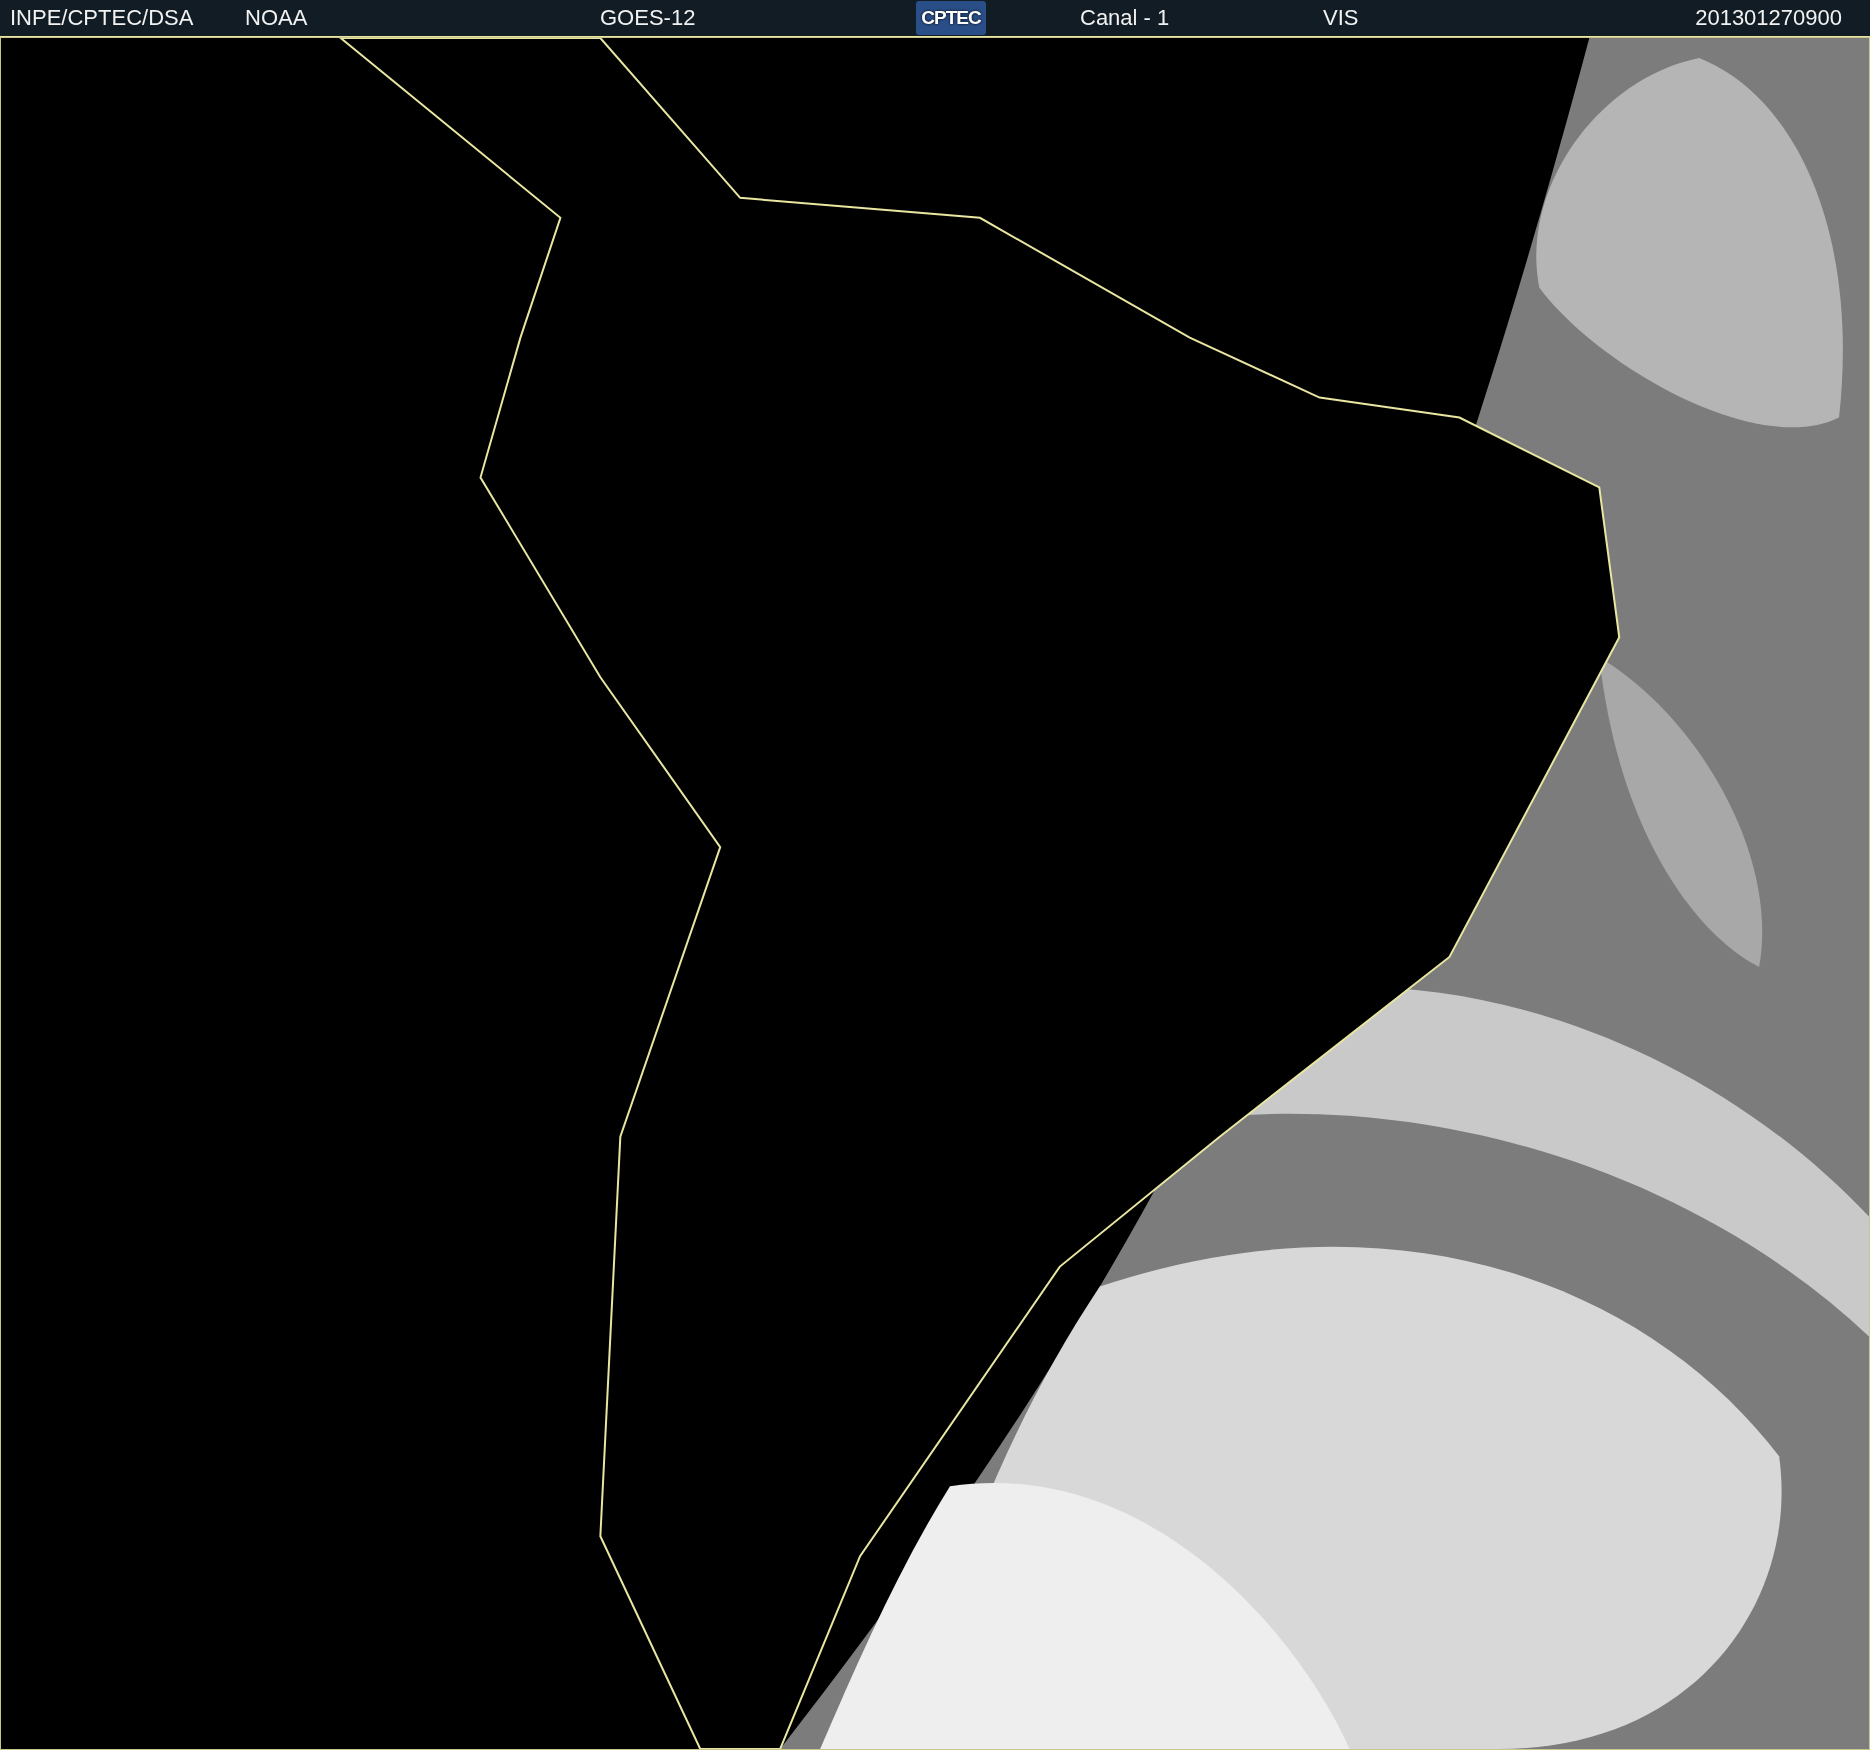 The image size is (1870, 1750). I want to click on header-label: 201301270900, so click(1768, 18).